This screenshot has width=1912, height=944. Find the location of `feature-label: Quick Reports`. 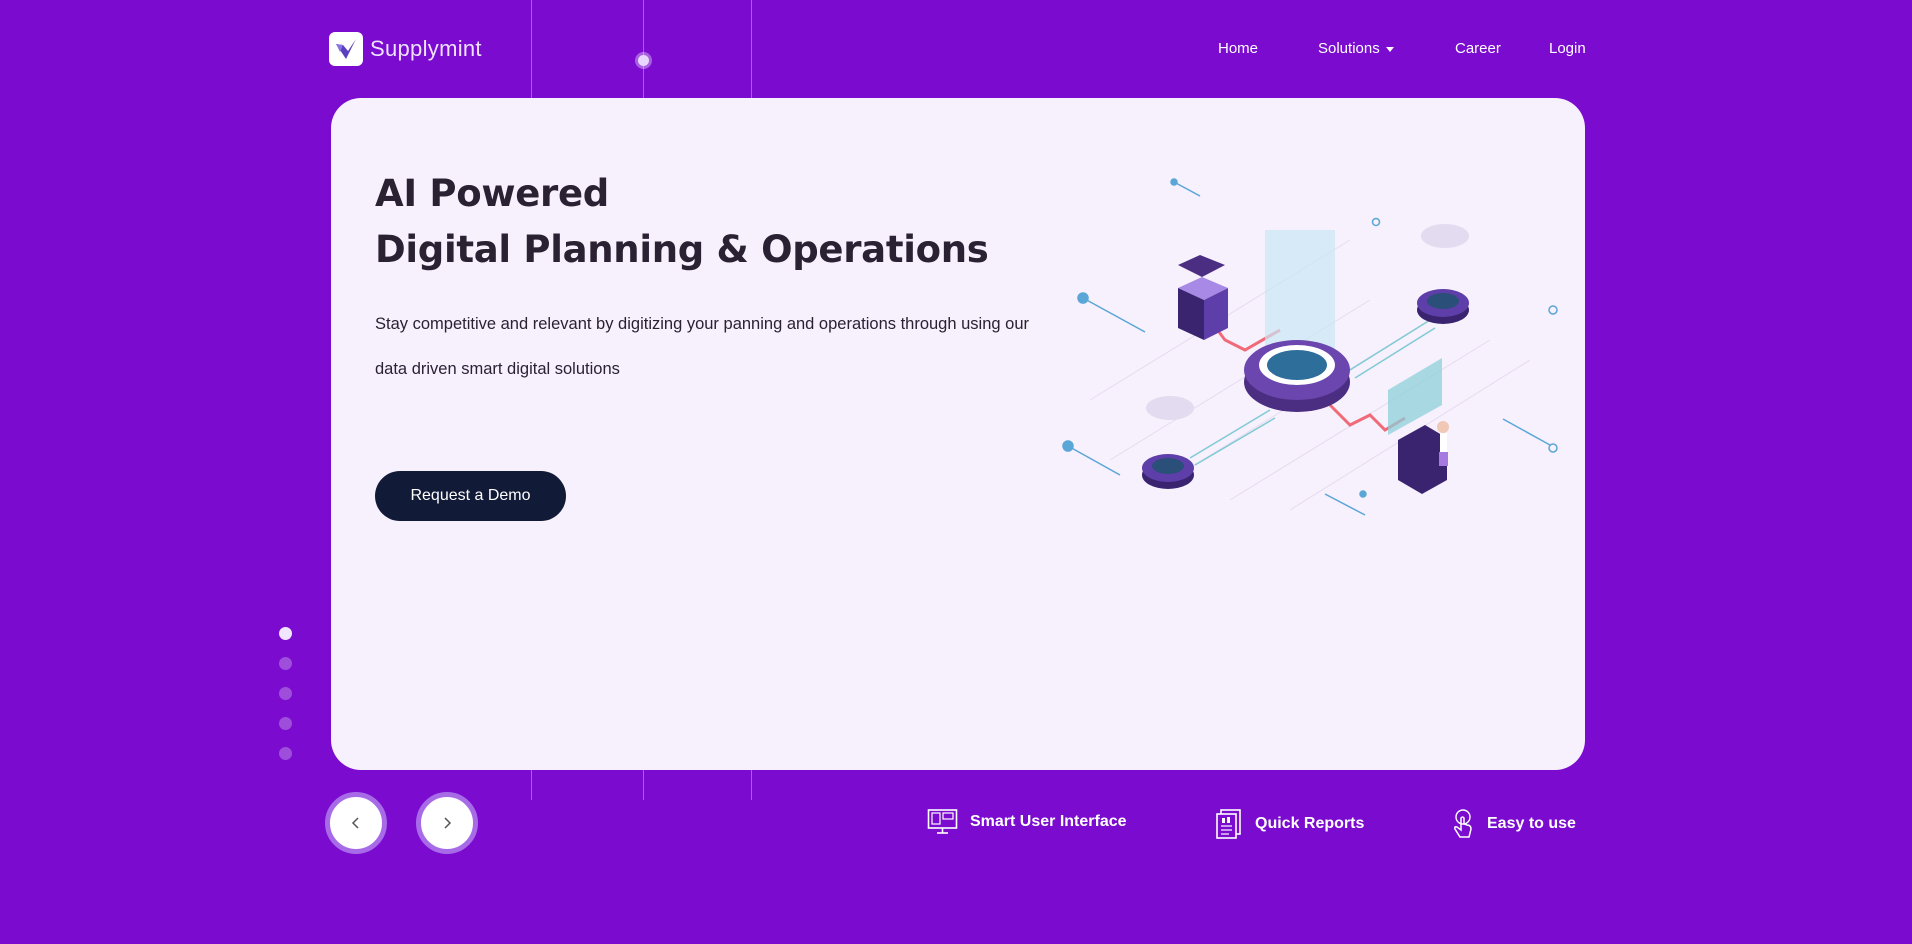

feature-label: Quick Reports is located at coordinates (1310, 823).